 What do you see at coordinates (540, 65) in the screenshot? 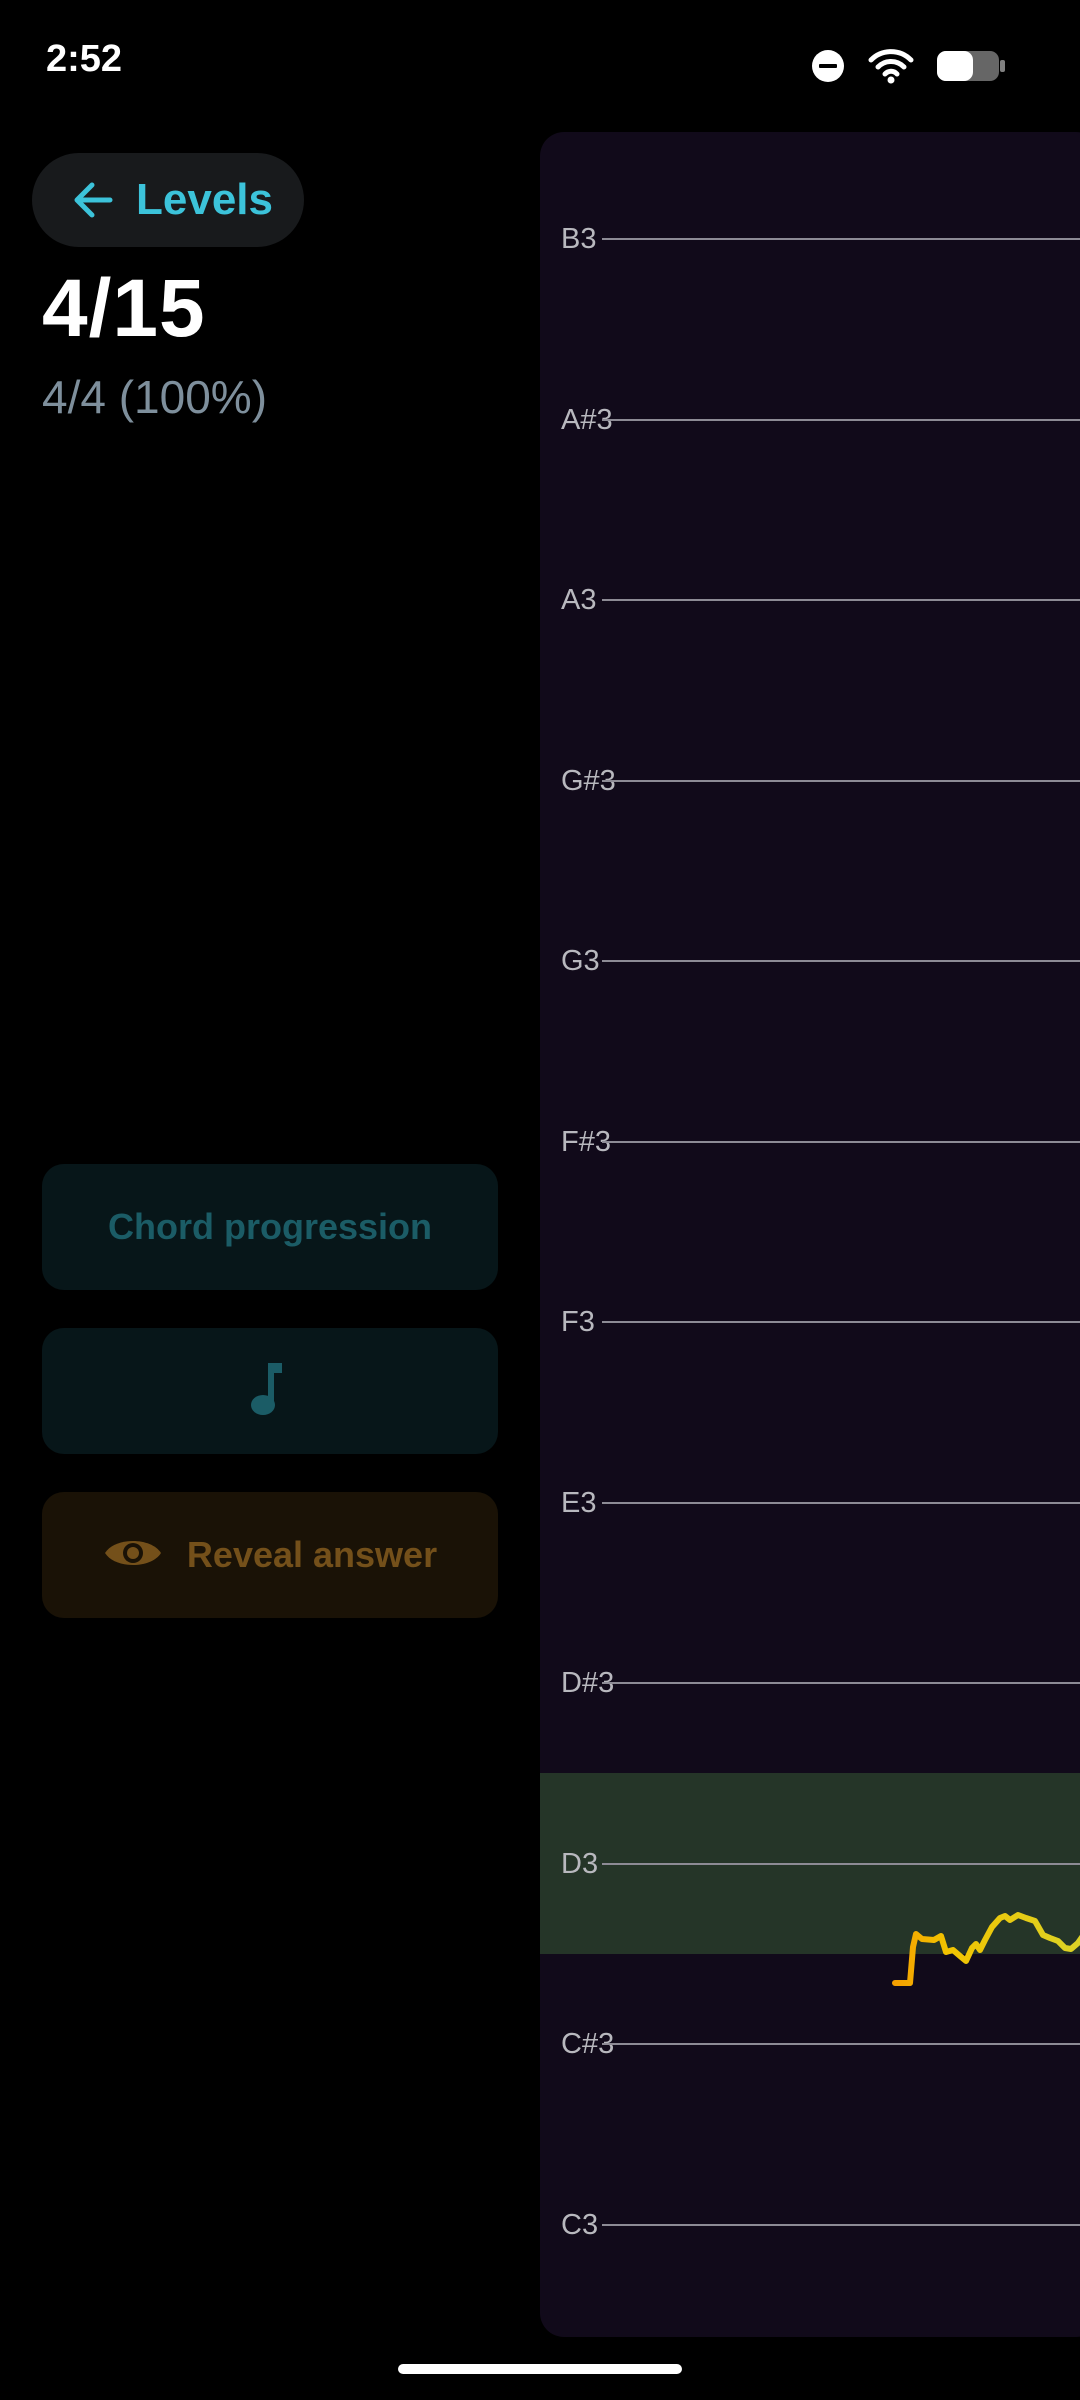
I see `status-bar: 2:52` at bounding box center [540, 65].